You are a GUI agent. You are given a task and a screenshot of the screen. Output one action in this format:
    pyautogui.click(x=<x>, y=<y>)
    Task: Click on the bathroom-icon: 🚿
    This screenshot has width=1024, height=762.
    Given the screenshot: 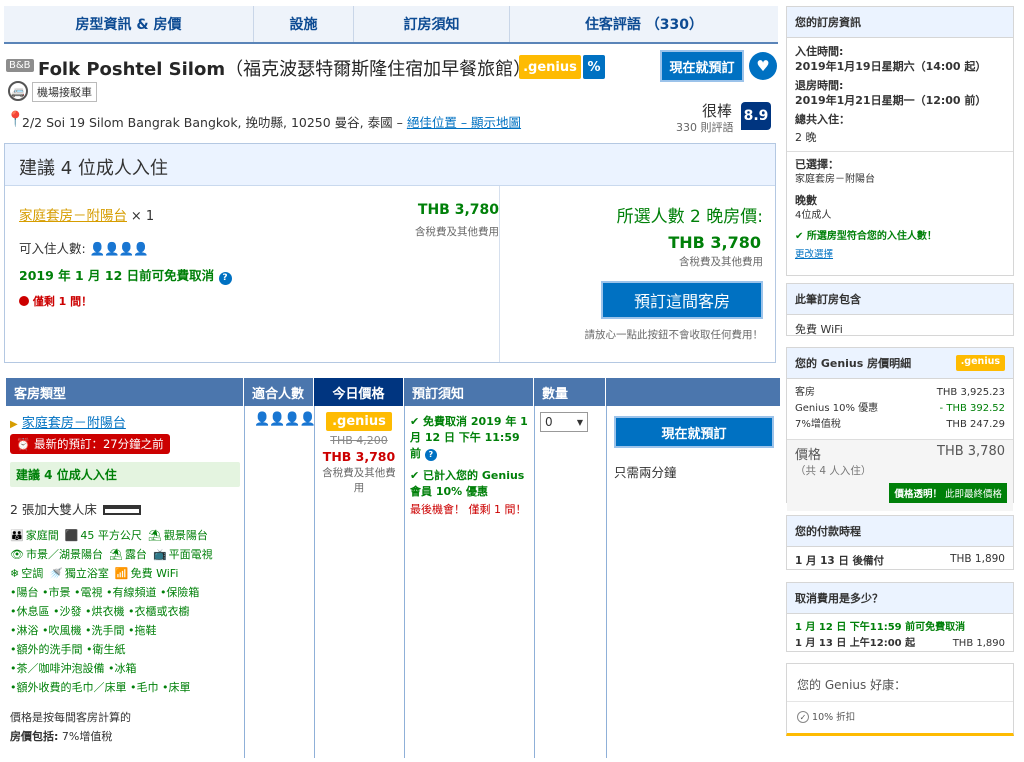 What is the action you would take?
    pyautogui.click(x=56, y=573)
    